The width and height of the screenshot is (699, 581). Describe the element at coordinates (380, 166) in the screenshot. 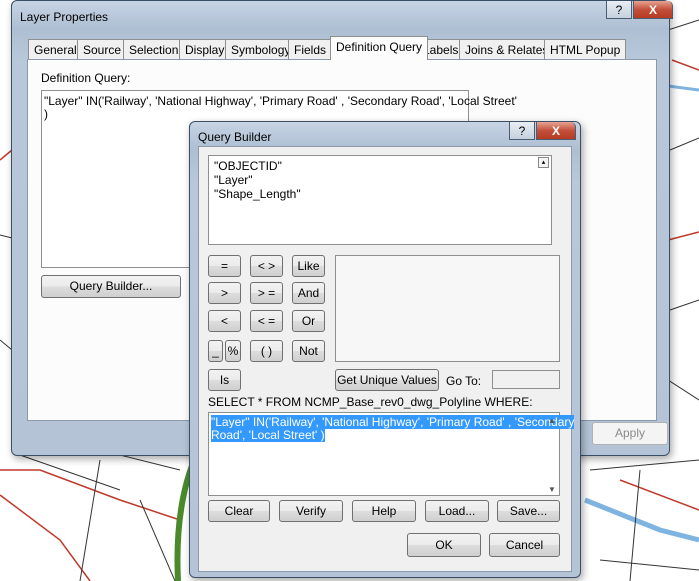

I see `field-list-item: "OBJECTID"` at that location.